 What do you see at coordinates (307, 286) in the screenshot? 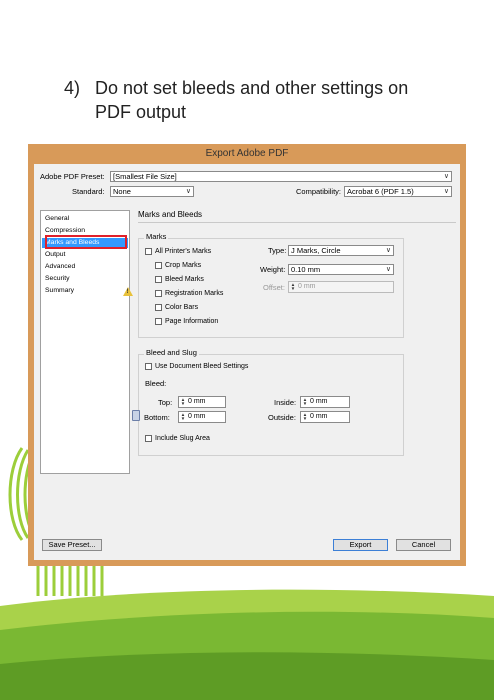
I see `offset-value: 0 mm` at bounding box center [307, 286].